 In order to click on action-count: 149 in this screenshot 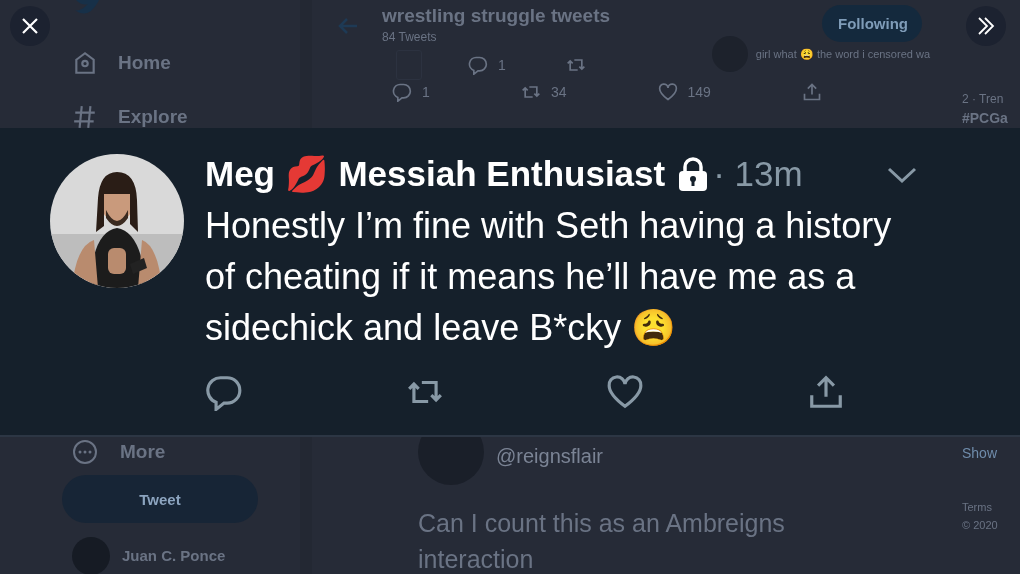, I will do `click(699, 92)`.